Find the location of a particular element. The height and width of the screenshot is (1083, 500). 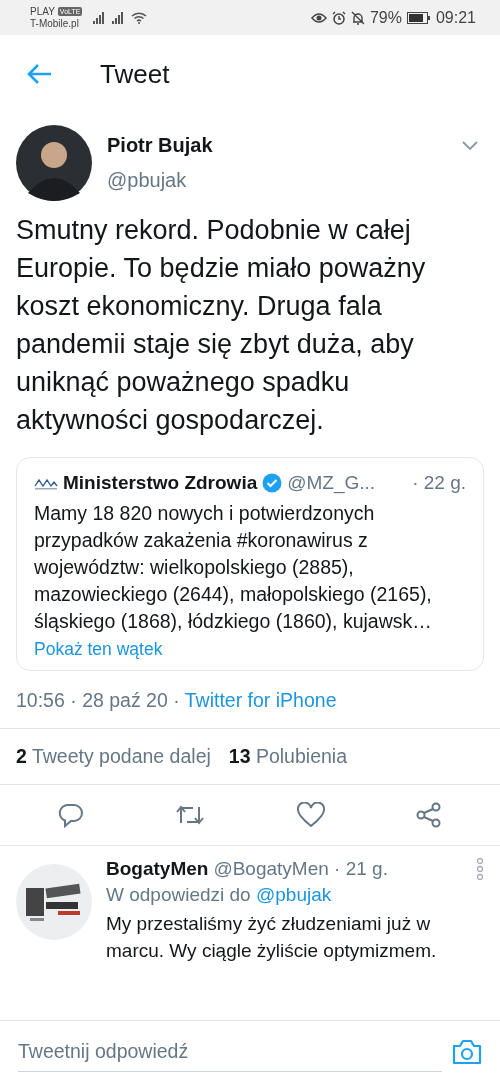

alarm-icon is located at coordinates (338, 17).